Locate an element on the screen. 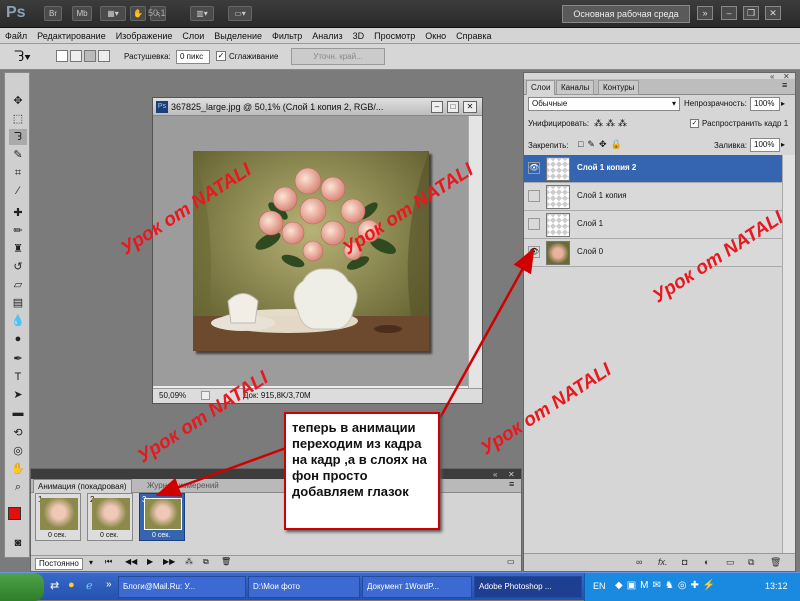 The height and width of the screenshot is (601, 800). feather-input: 0 пикс is located at coordinates (193, 57).